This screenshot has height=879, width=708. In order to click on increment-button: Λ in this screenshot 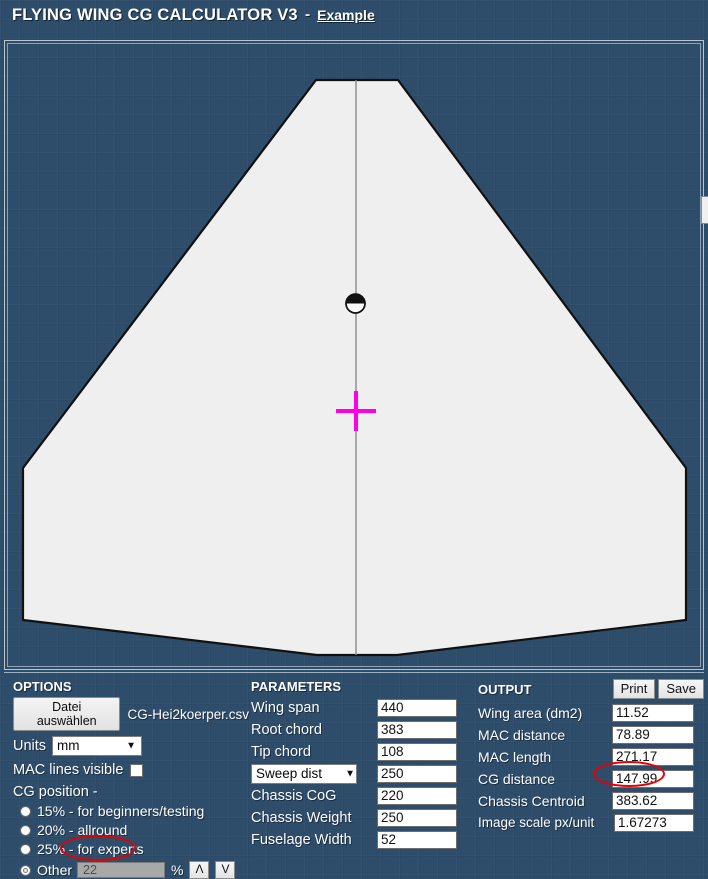, I will do `click(199, 870)`.